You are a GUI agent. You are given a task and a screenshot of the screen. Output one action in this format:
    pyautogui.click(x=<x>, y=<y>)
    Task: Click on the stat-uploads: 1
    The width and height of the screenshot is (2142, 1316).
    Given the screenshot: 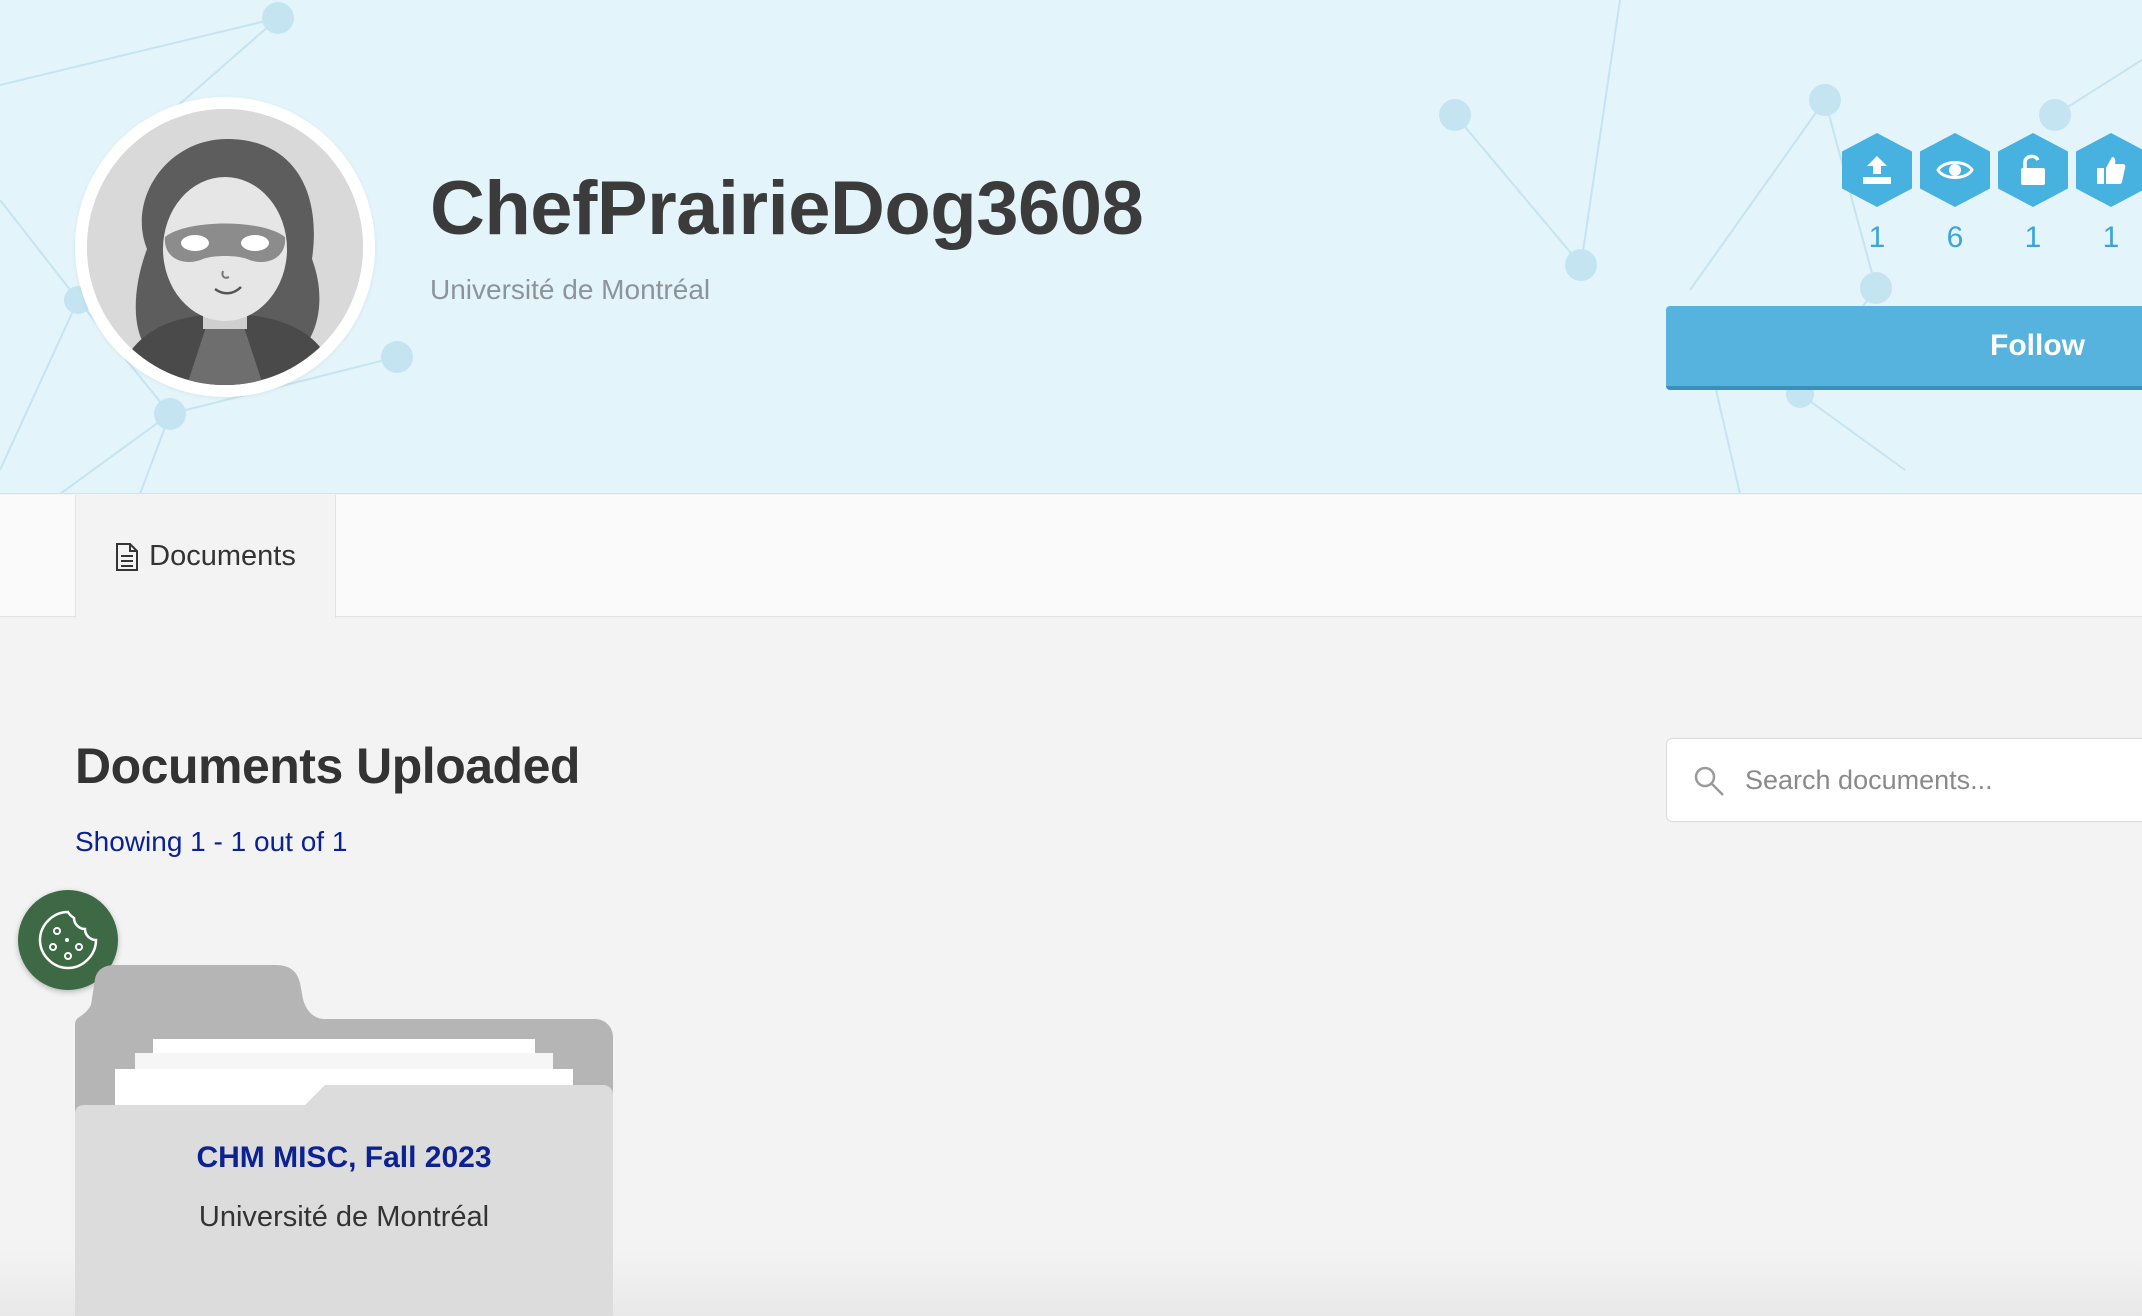 What is the action you would take?
    pyautogui.click(x=1877, y=194)
    